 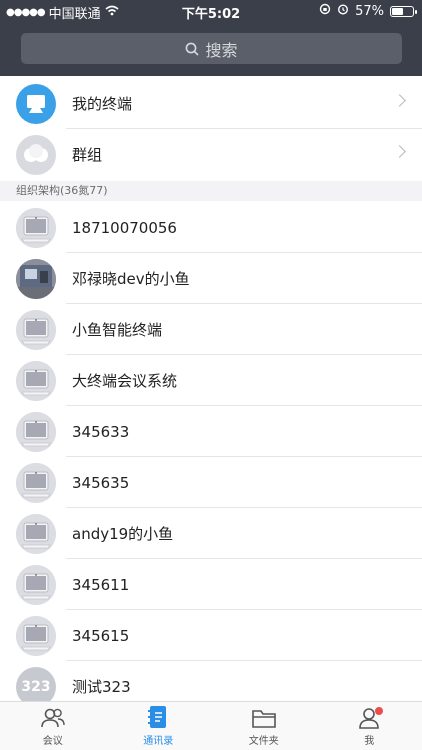 What do you see at coordinates (52, 718) in the screenshot?
I see `people-icon` at bounding box center [52, 718].